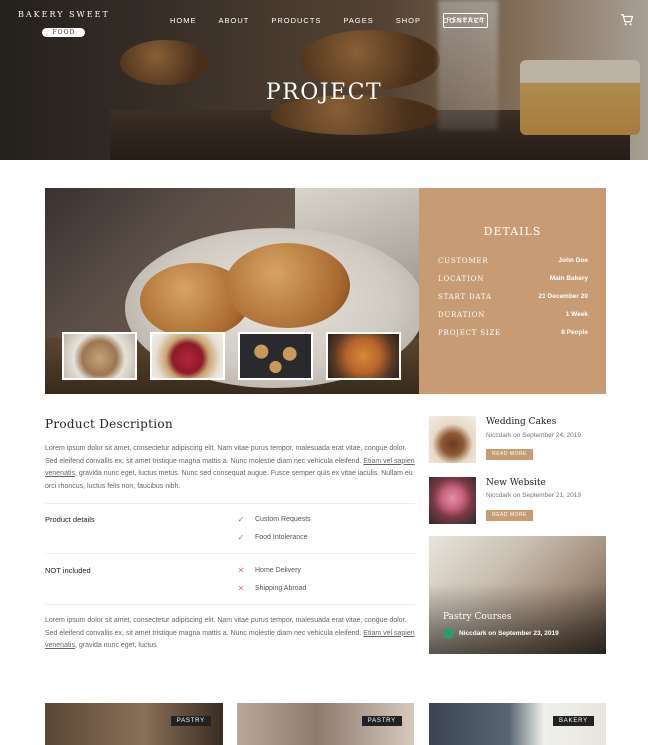  Describe the element at coordinates (563, 296) in the screenshot. I see `detail-value: 21 December 20` at that location.